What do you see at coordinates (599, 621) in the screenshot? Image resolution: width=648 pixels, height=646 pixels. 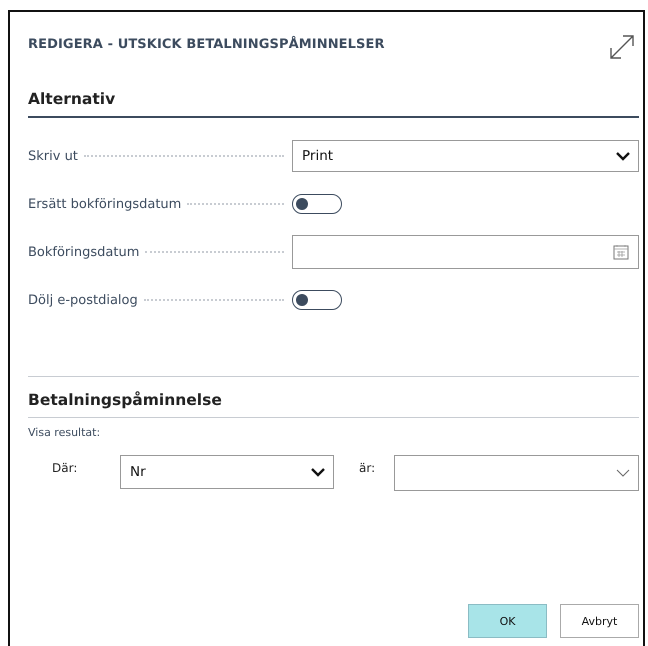 I see `cancel-button: Avbryt` at bounding box center [599, 621].